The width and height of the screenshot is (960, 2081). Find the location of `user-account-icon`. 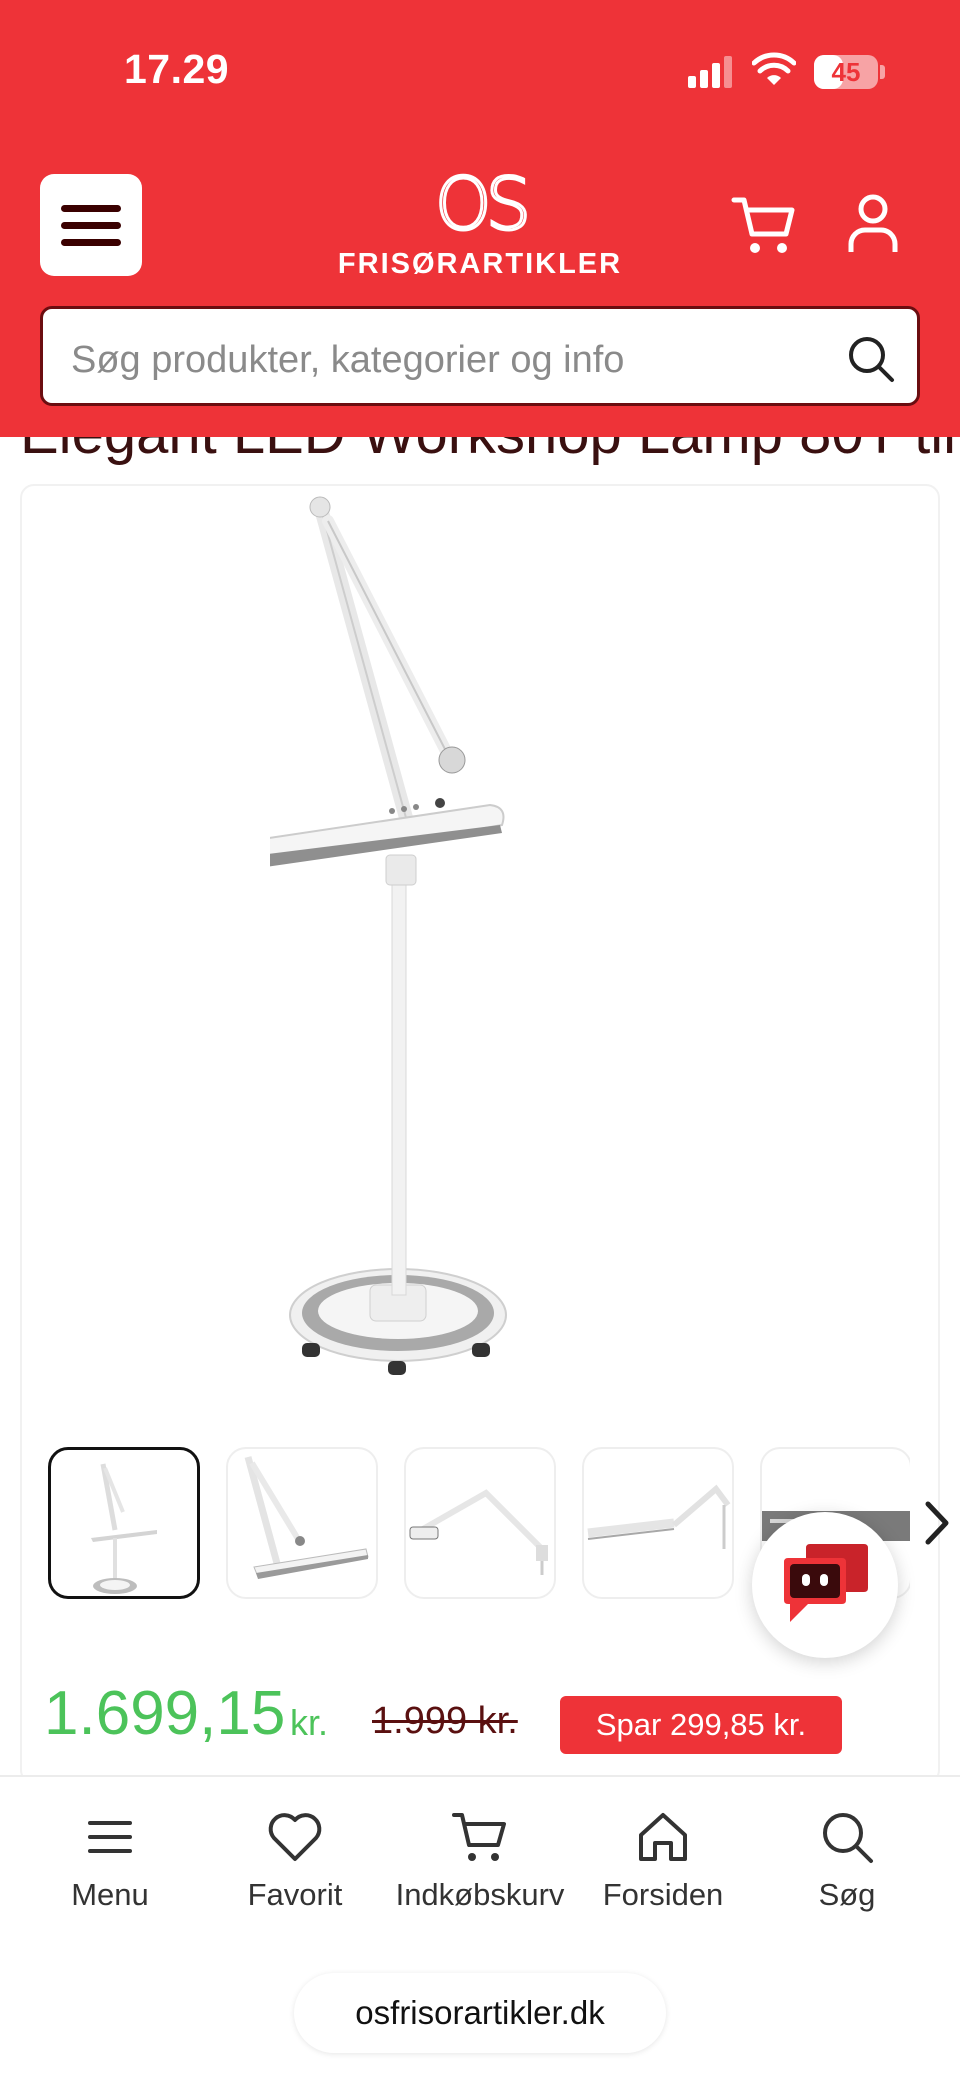

user-account-icon is located at coordinates (873, 224).